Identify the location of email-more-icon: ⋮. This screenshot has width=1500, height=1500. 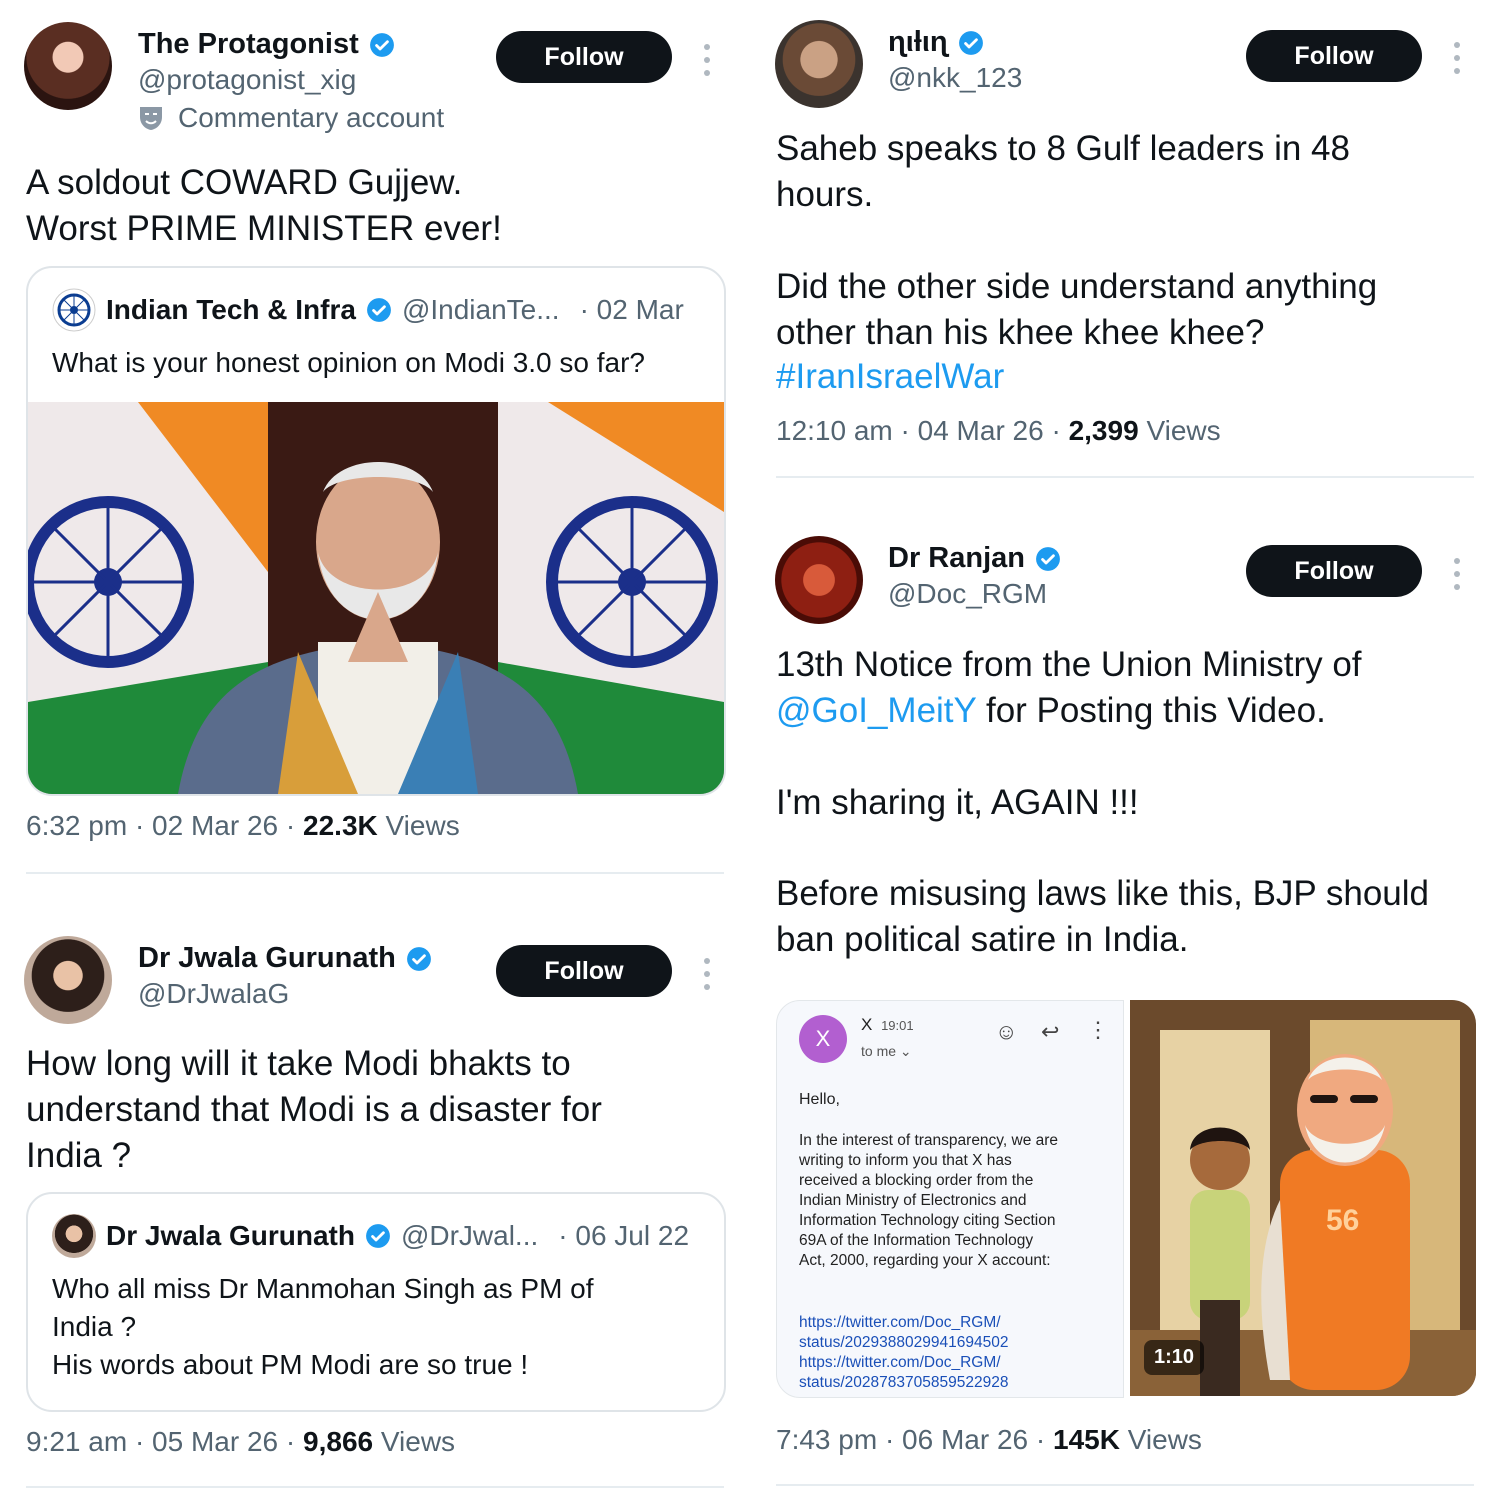
(1098, 1030).